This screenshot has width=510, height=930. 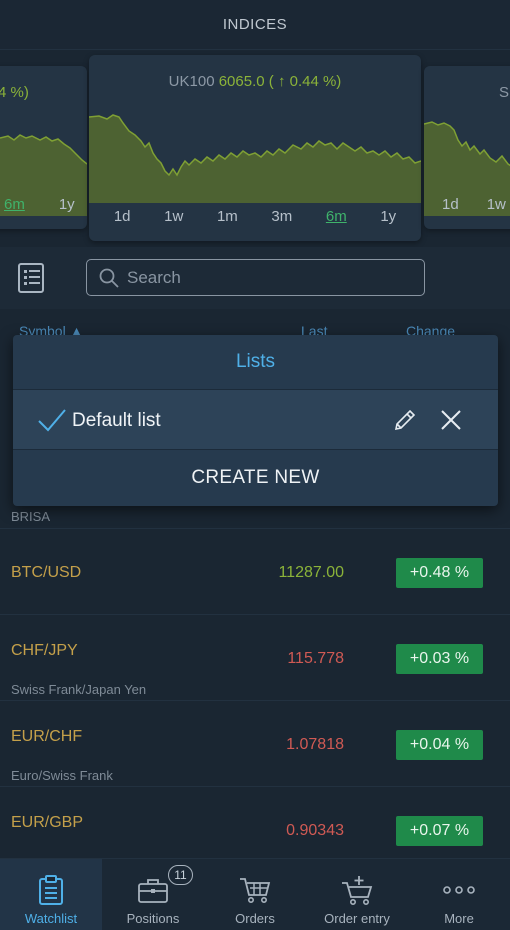 I want to click on index-card-left-title: 4 %), so click(x=14, y=92).